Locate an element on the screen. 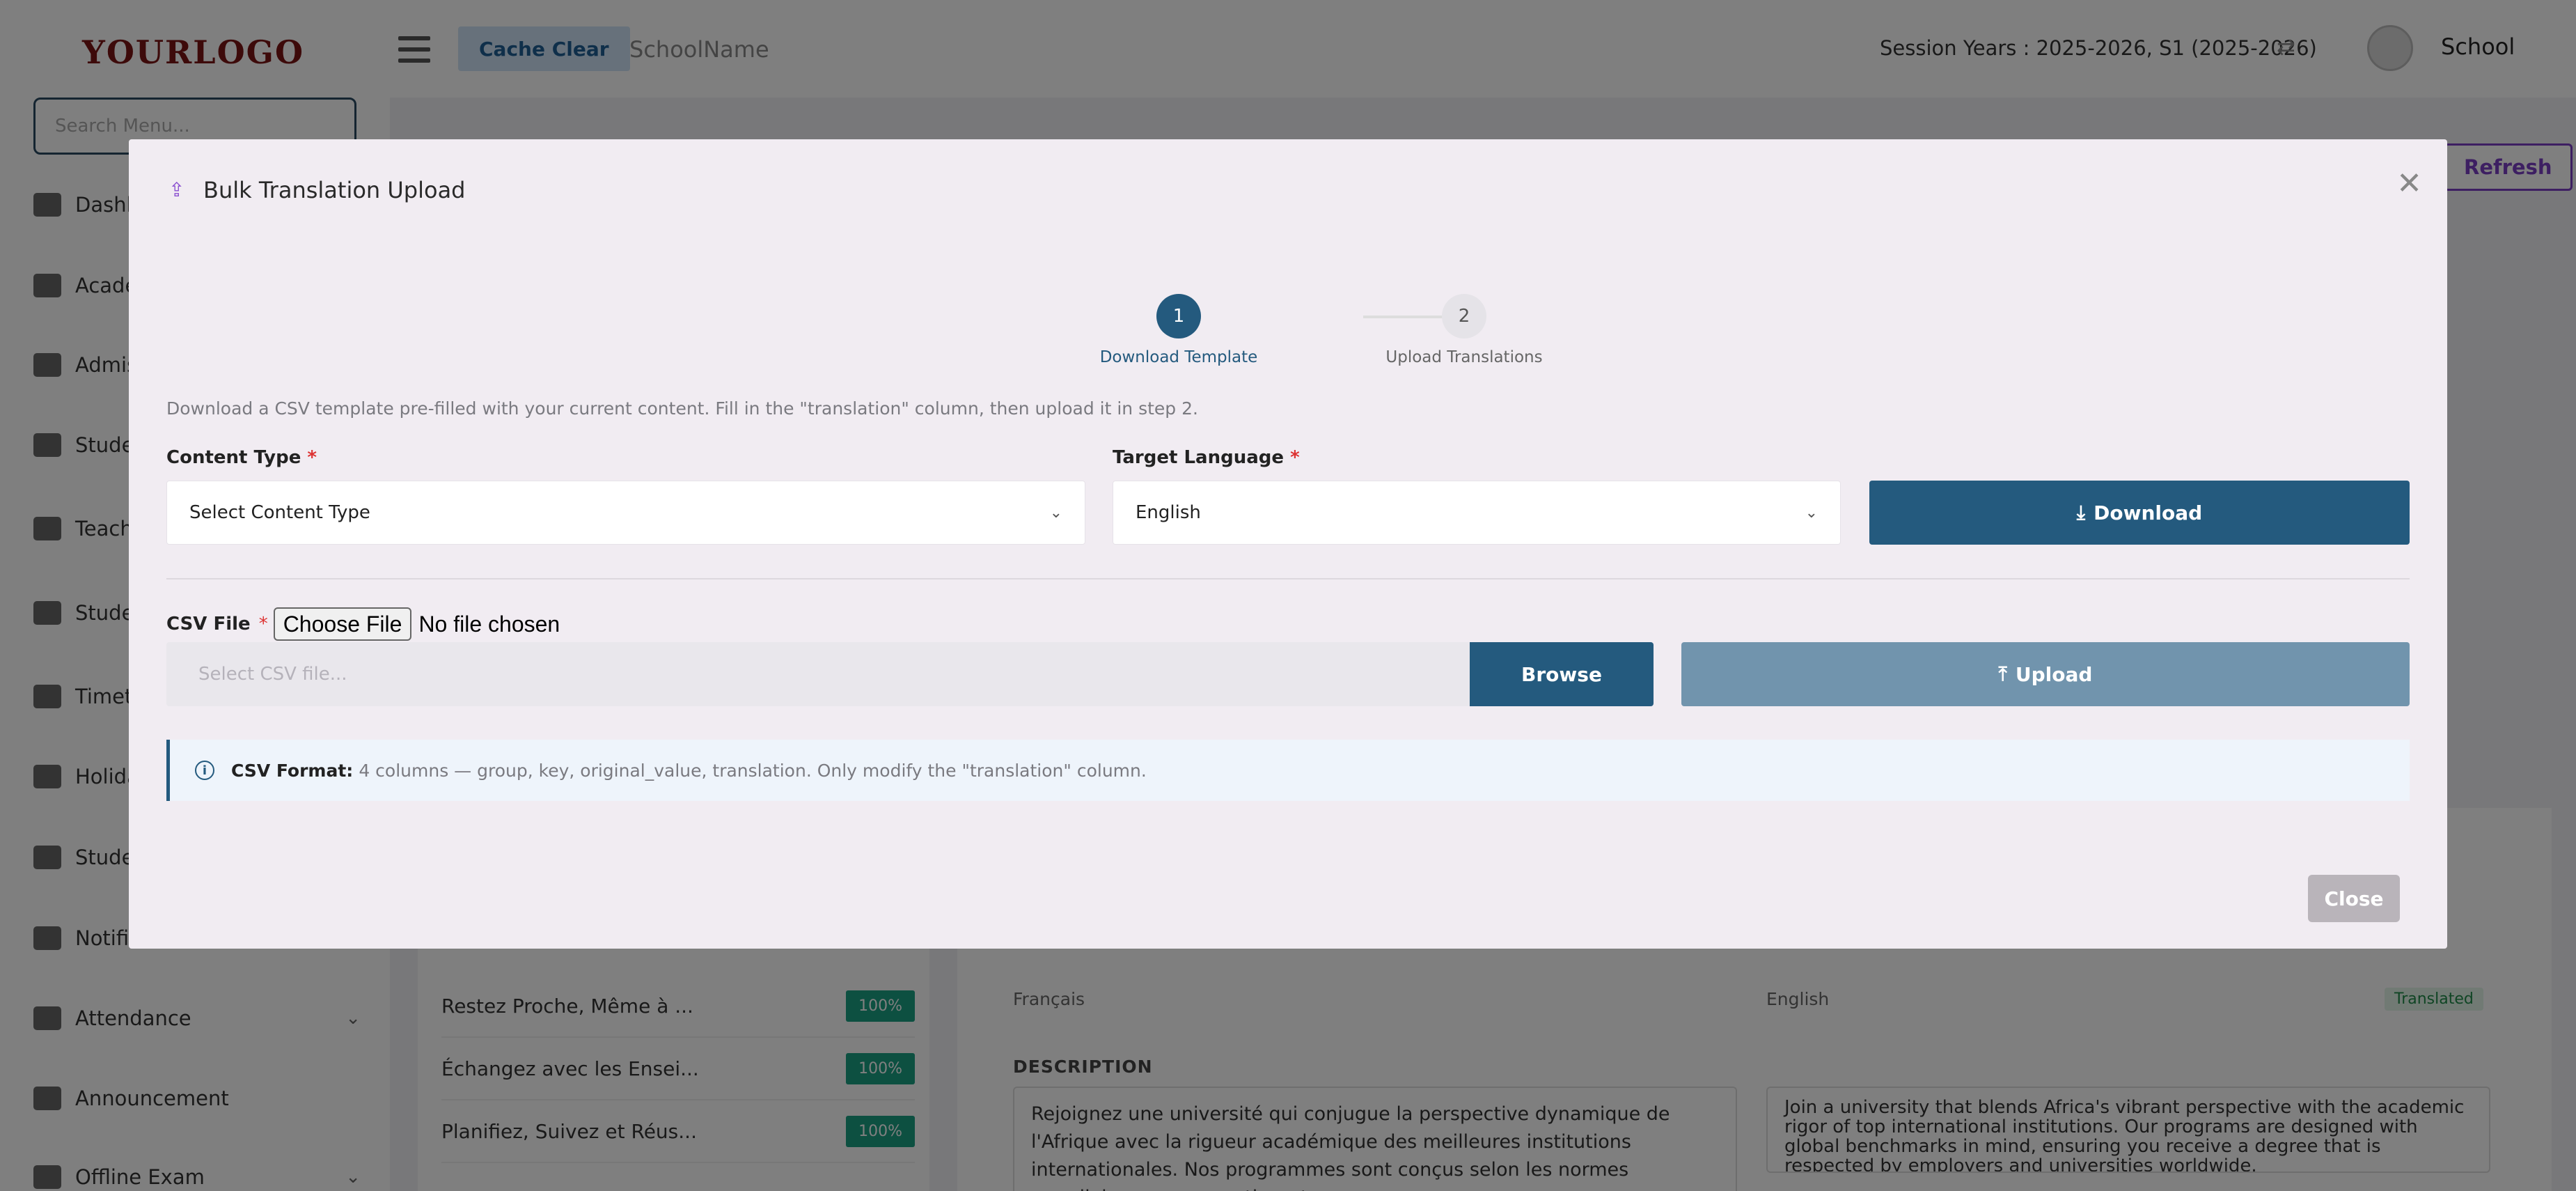  upload-button: ⤒ Upload is located at coordinates (2045, 674).